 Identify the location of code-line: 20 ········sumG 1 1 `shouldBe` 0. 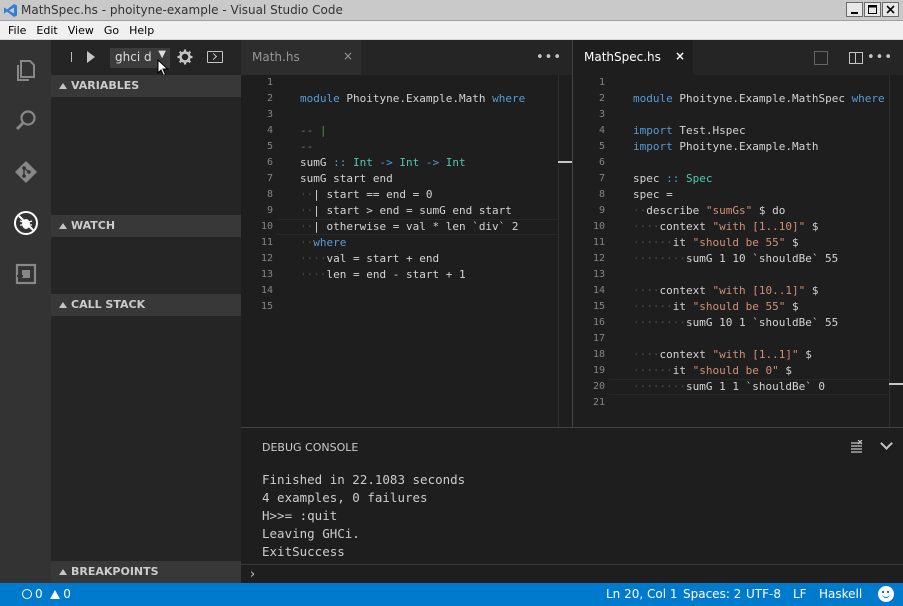
(738, 387).